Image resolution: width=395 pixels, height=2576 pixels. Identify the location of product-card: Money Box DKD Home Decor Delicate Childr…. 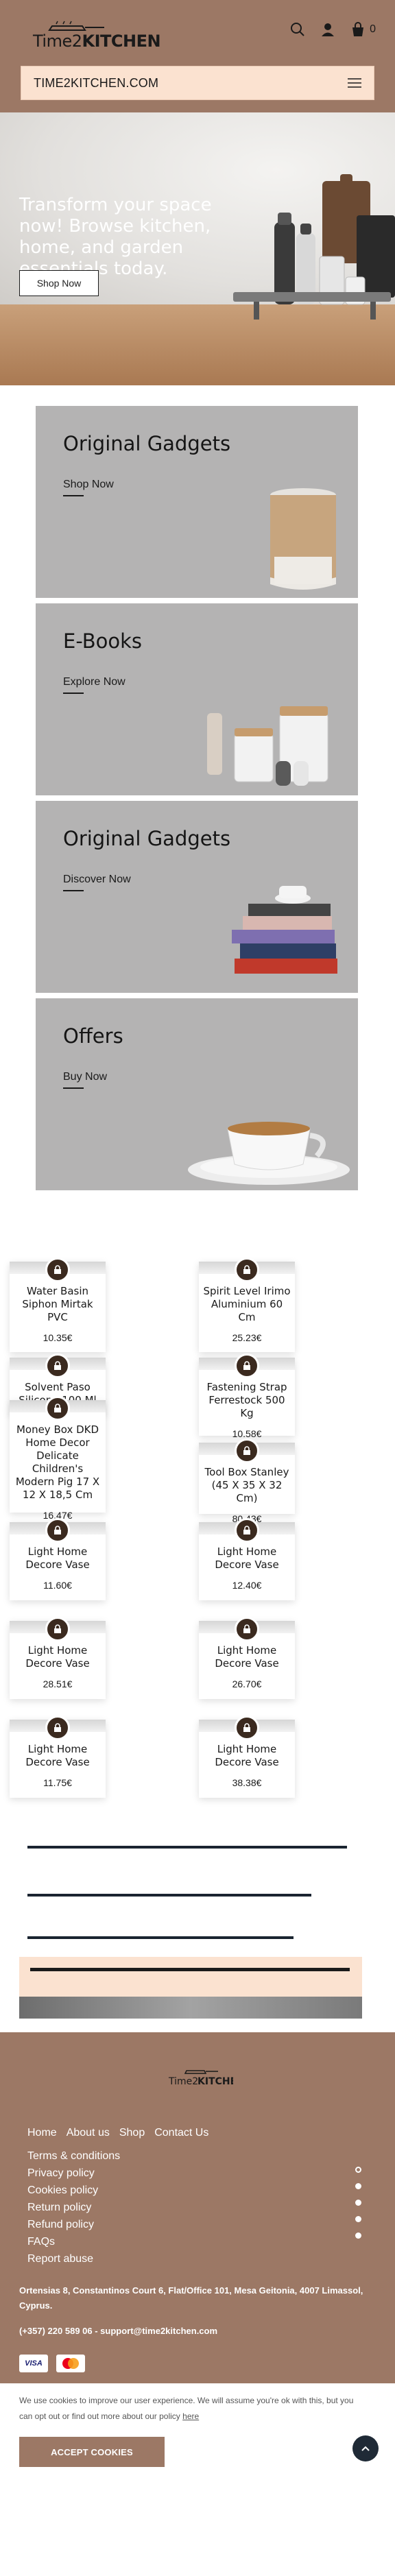
(58, 1458).